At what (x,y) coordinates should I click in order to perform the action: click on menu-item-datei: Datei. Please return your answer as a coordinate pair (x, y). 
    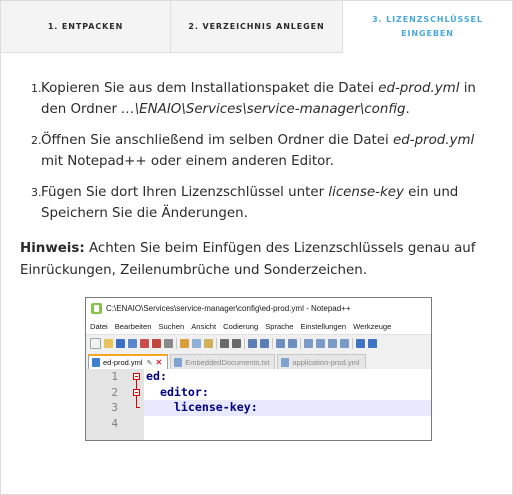
    Looking at the image, I should click on (99, 326).